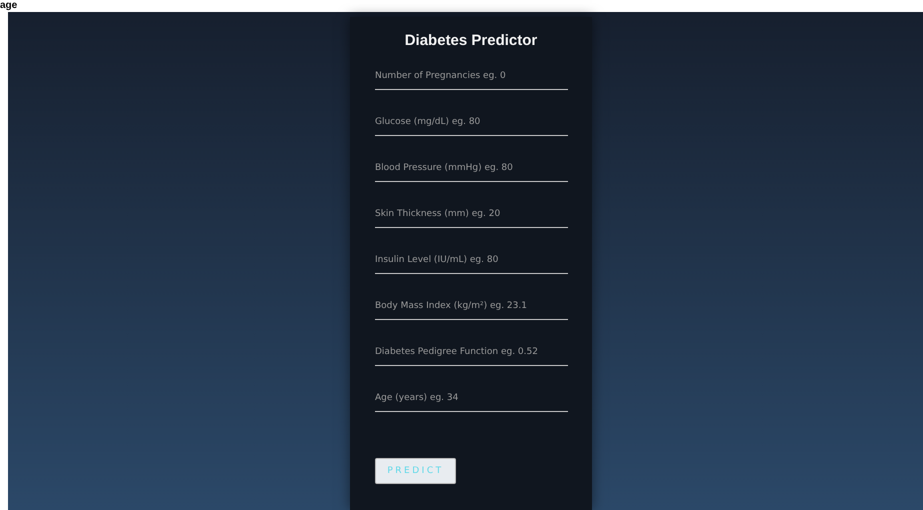 The width and height of the screenshot is (923, 510). What do you see at coordinates (471, 260) in the screenshot?
I see `input-field: Insulin Level (IU/mL) eg. 80` at bounding box center [471, 260].